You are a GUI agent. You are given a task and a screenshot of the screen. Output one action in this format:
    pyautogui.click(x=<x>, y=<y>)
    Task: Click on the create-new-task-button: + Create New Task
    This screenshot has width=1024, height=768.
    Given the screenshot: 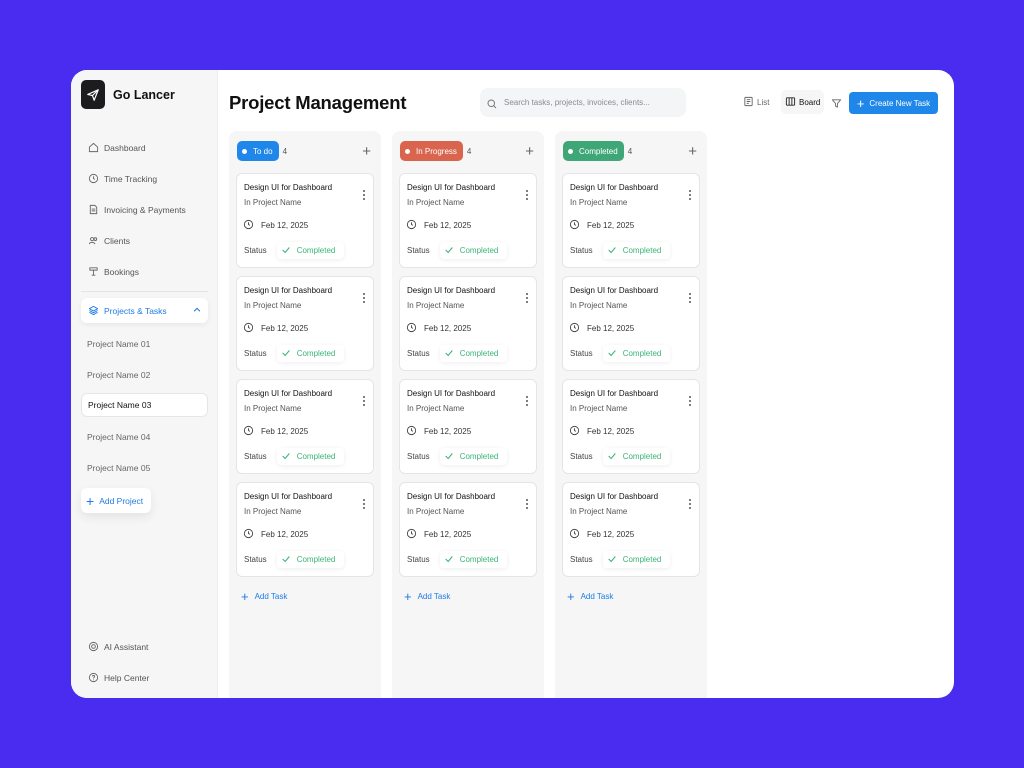 What is the action you would take?
    pyautogui.click(x=893, y=103)
    